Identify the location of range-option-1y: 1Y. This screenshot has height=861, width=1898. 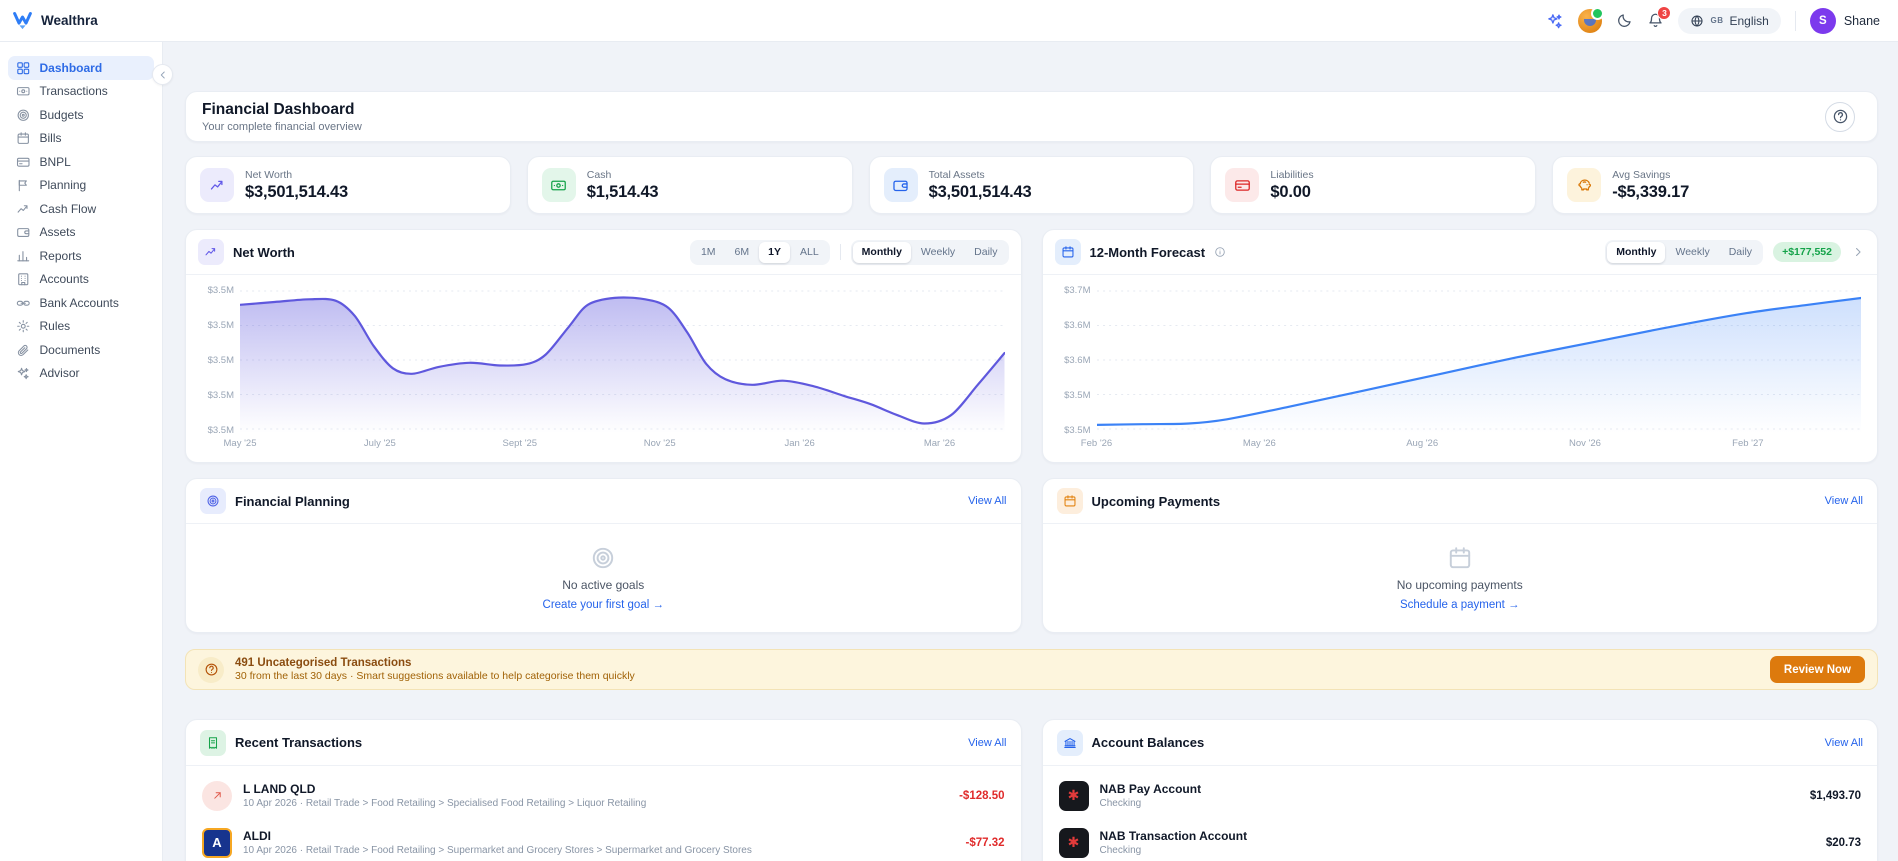
(774, 252).